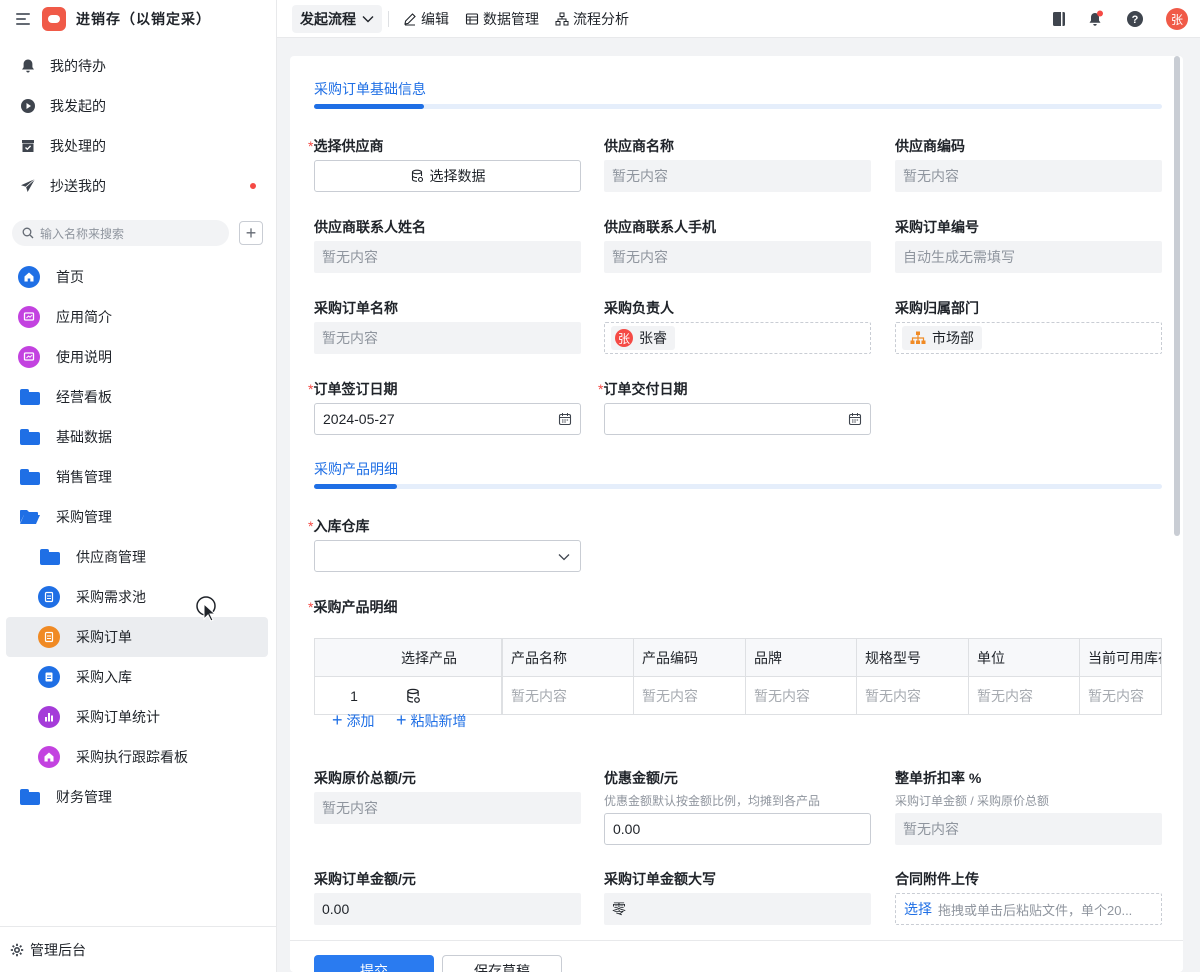 The height and width of the screenshot is (972, 1200). What do you see at coordinates (942, 338) in the screenshot?
I see `dept-chip: 市场部` at bounding box center [942, 338].